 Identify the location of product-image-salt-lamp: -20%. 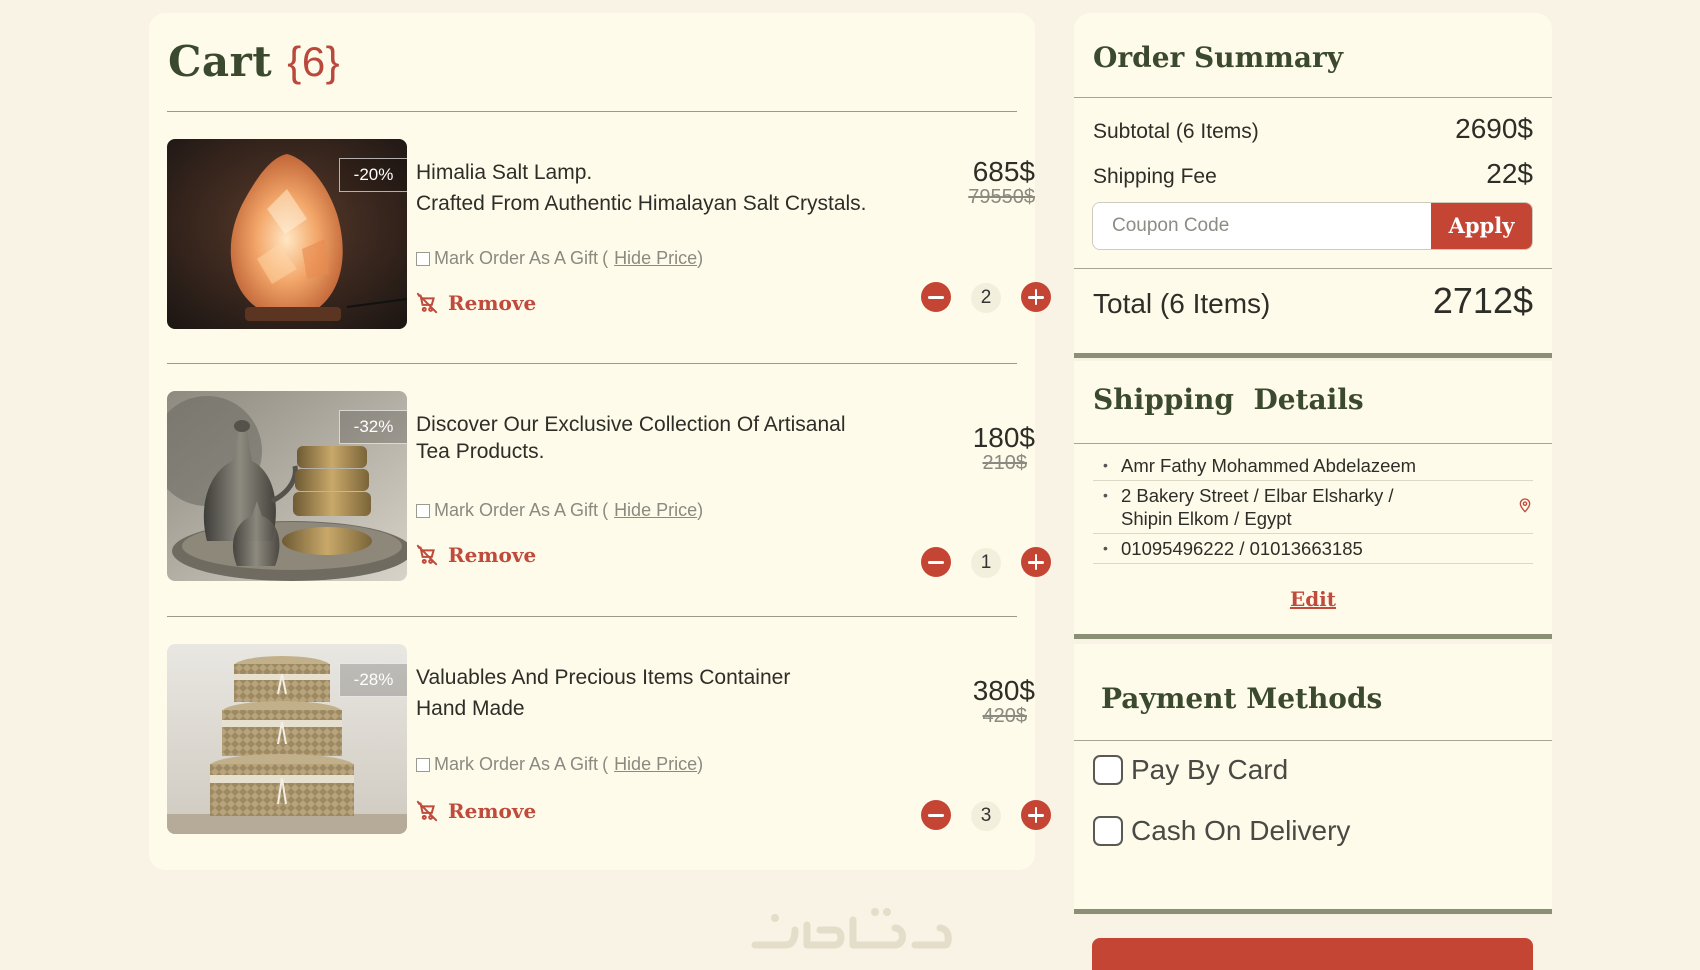
(287, 234).